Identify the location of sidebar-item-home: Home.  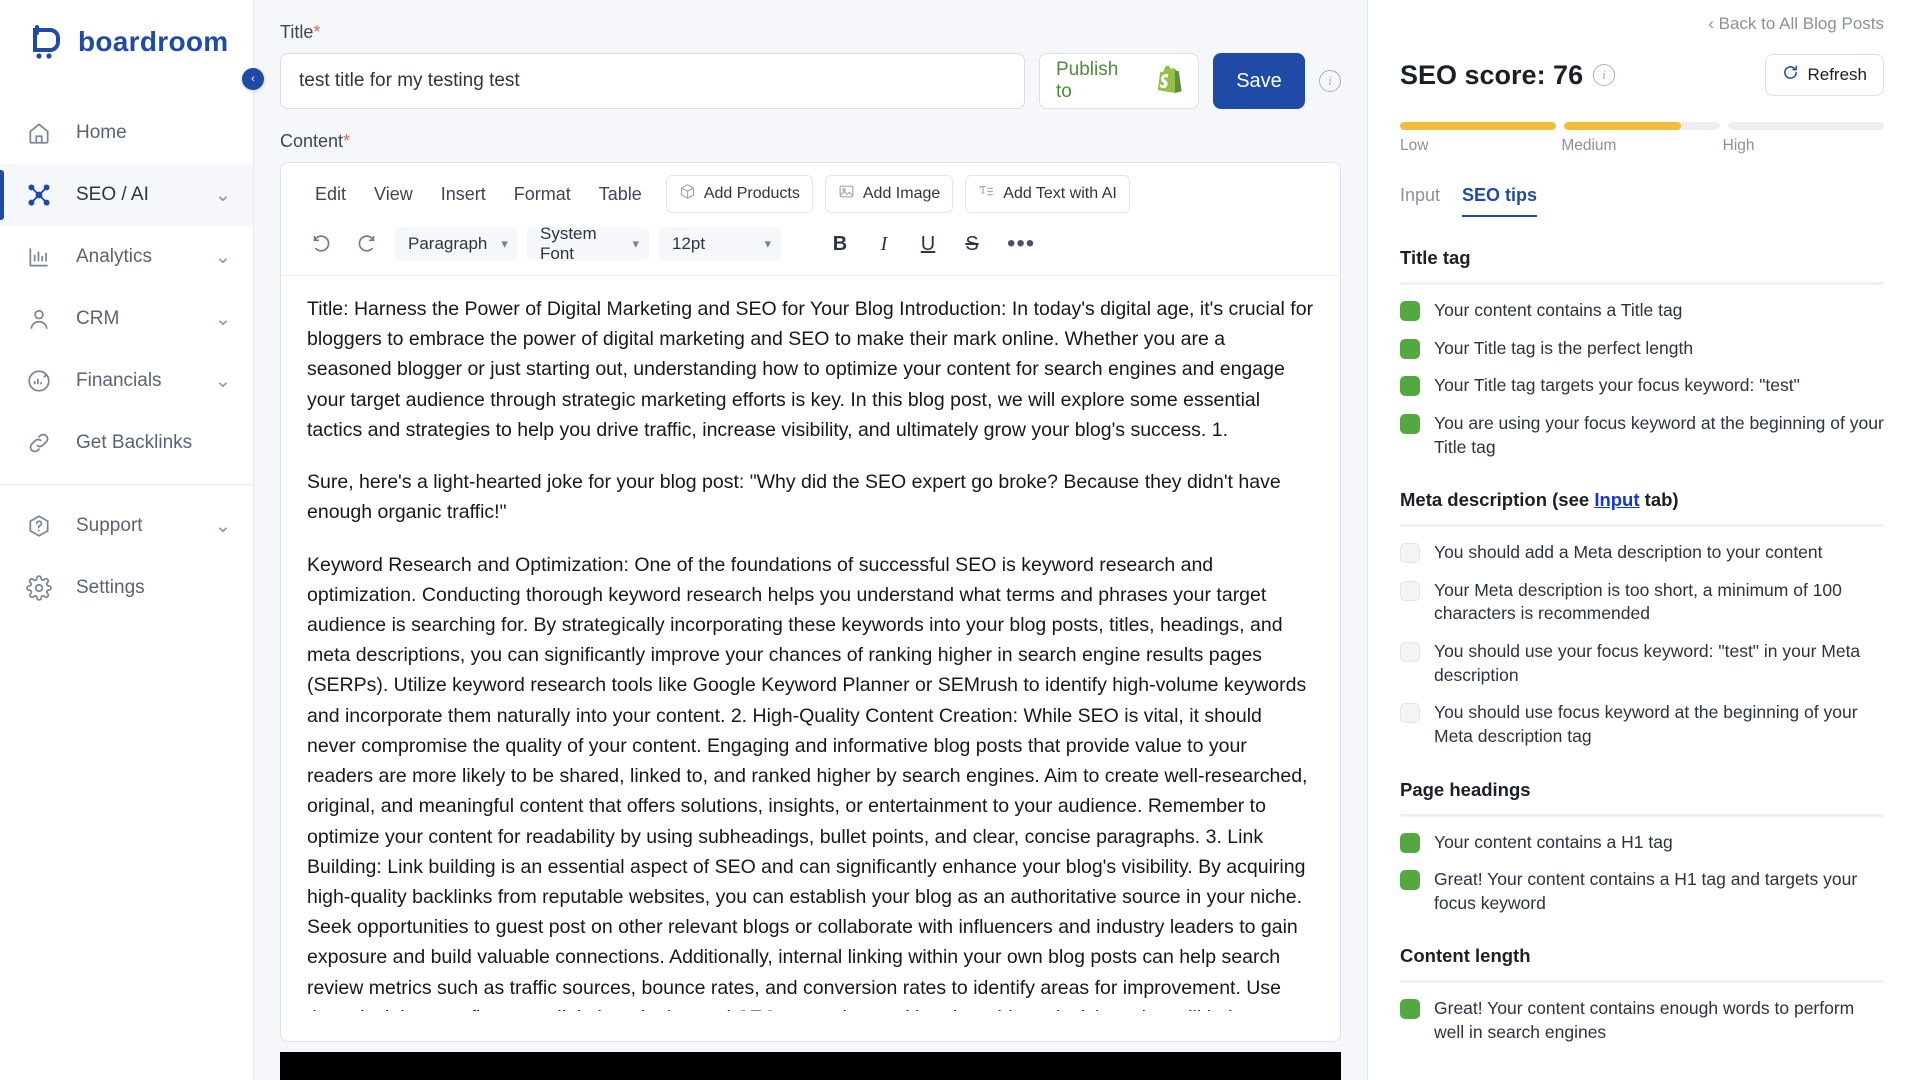
(126, 133).